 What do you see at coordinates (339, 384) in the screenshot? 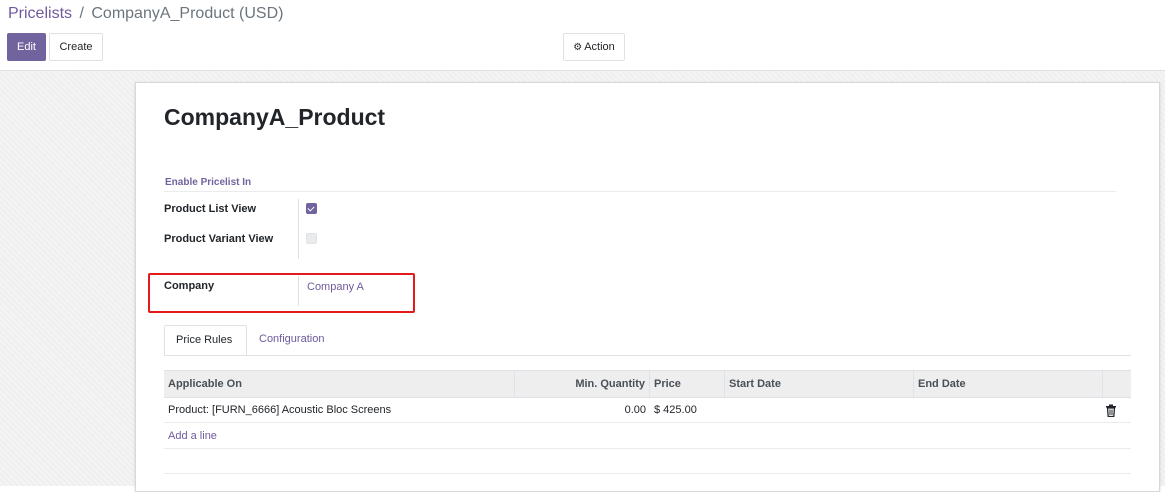
I see `column-applicable-on: Applicable On` at bounding box center [339, 384].